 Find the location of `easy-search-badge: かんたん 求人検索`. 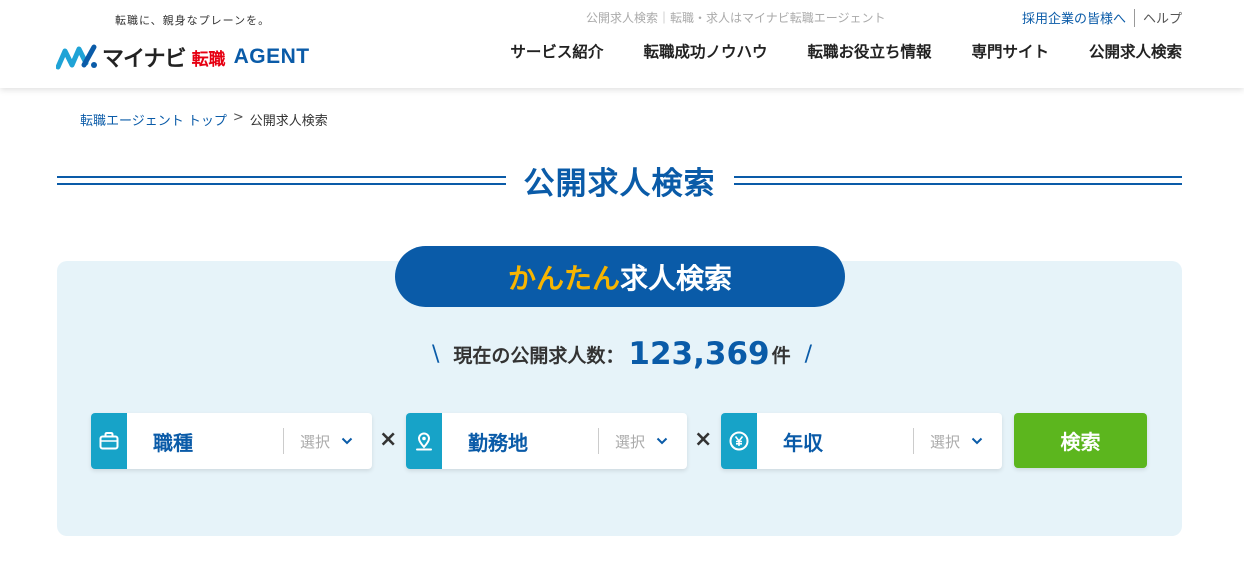

easy-search-badge: かんたん 求人検索 is located at coordinates (620, 276).